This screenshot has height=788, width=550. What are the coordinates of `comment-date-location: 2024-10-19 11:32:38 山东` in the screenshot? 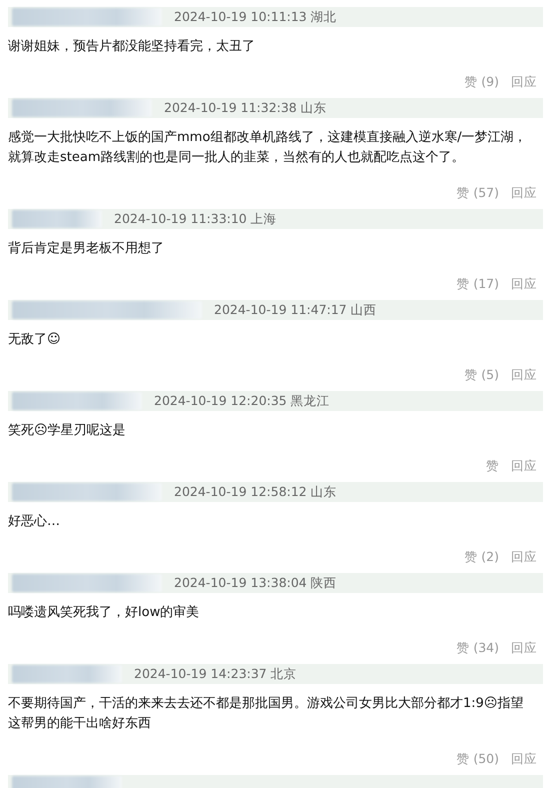 It's located at (245, 108).